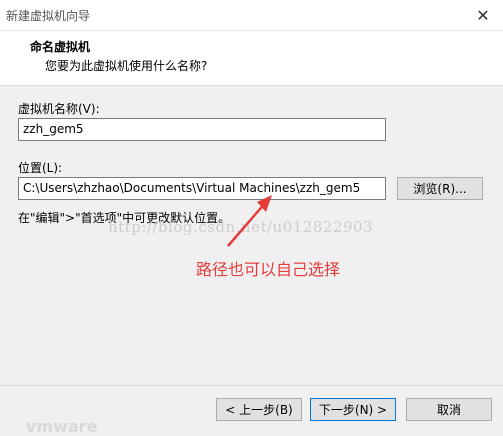 This screenshot has height=436, width=503. Describe the element at coordinates (259, 409) in the screenshot. I see `back-button: < 上一步(B)` at that location.